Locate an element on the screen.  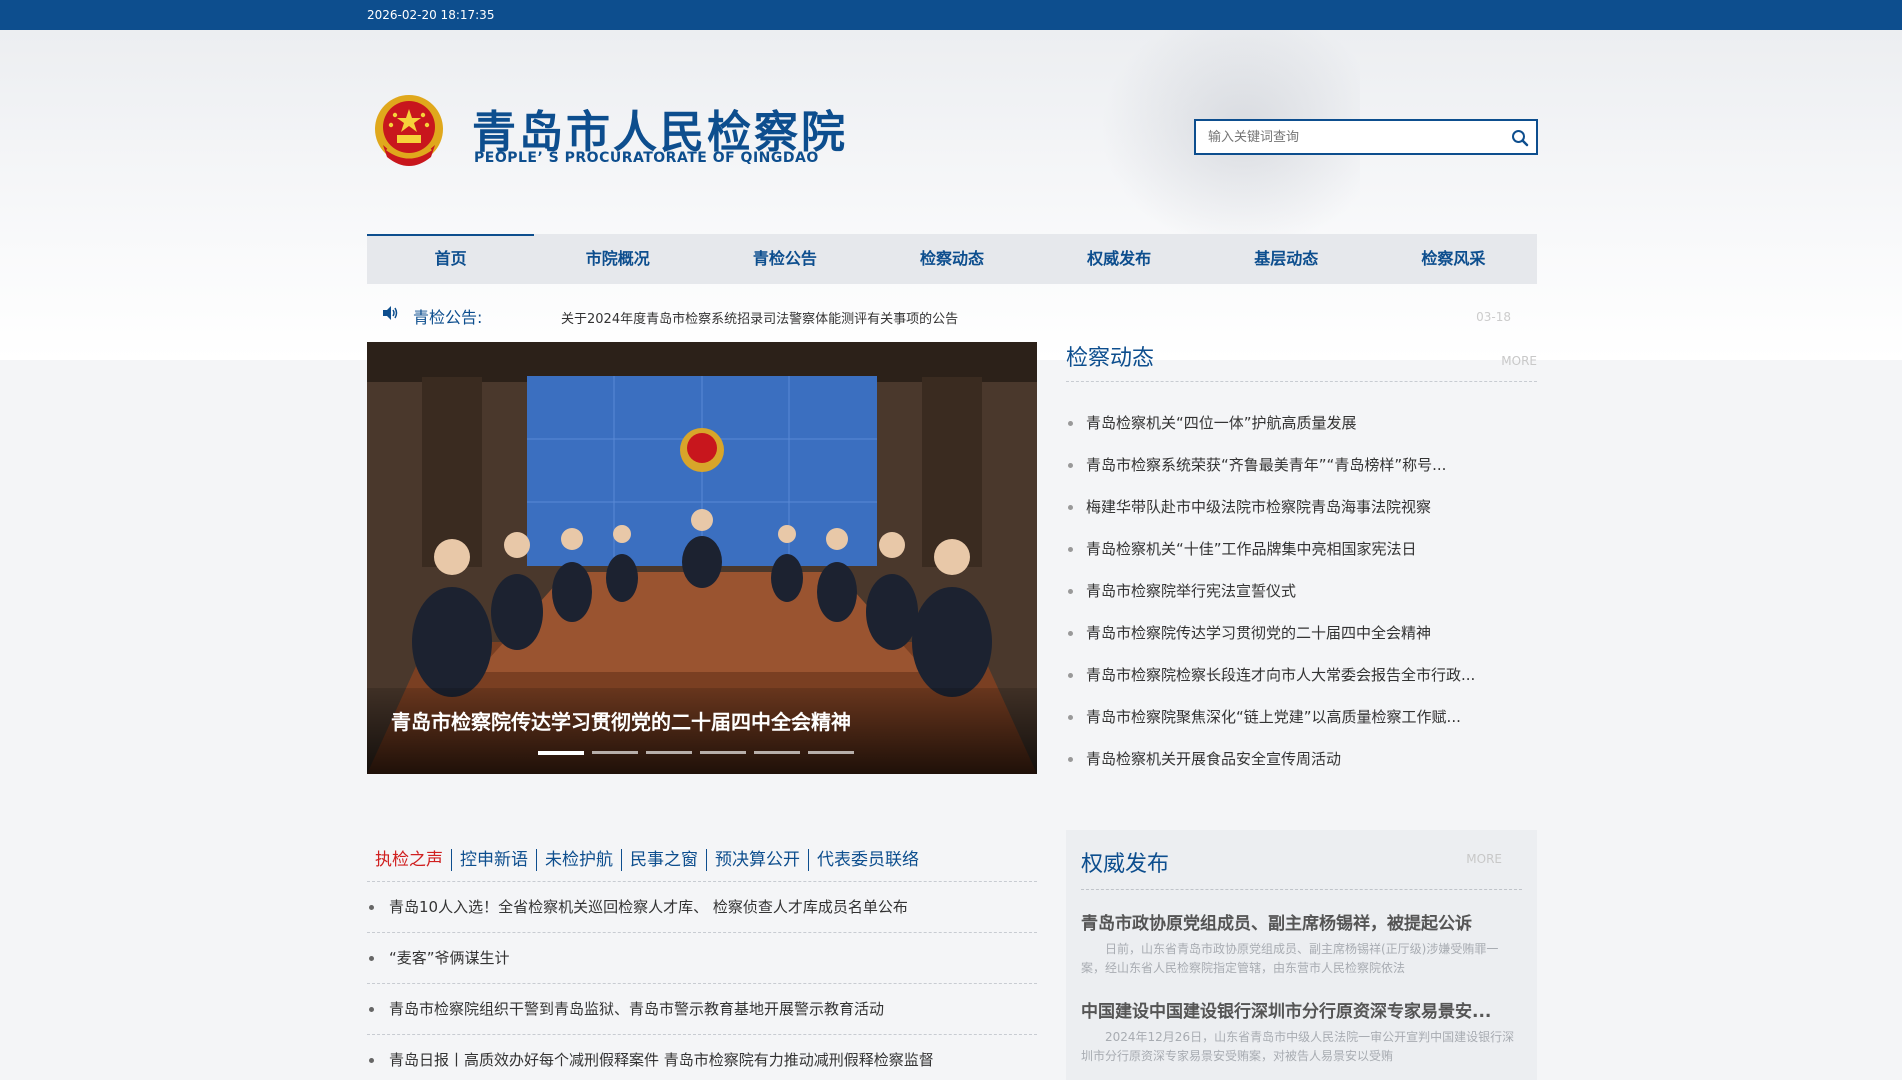
nav-authority-releases: 权威发布 is located at coordinates (1119, 259).